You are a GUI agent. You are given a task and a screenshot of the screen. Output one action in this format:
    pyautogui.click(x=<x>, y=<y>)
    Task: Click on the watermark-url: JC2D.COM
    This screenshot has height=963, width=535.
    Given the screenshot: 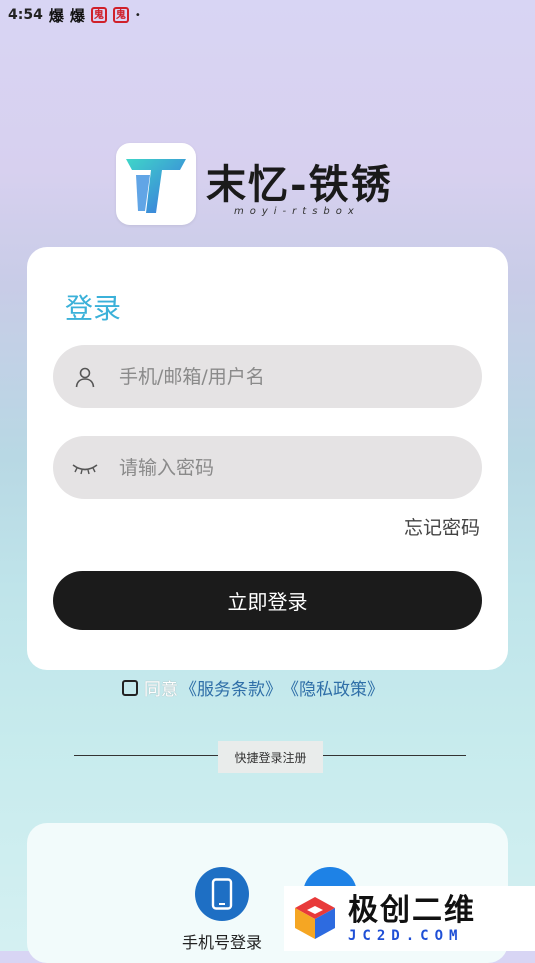 What is the action you would take?
    pyautogui.click(x=406, y=935)
    